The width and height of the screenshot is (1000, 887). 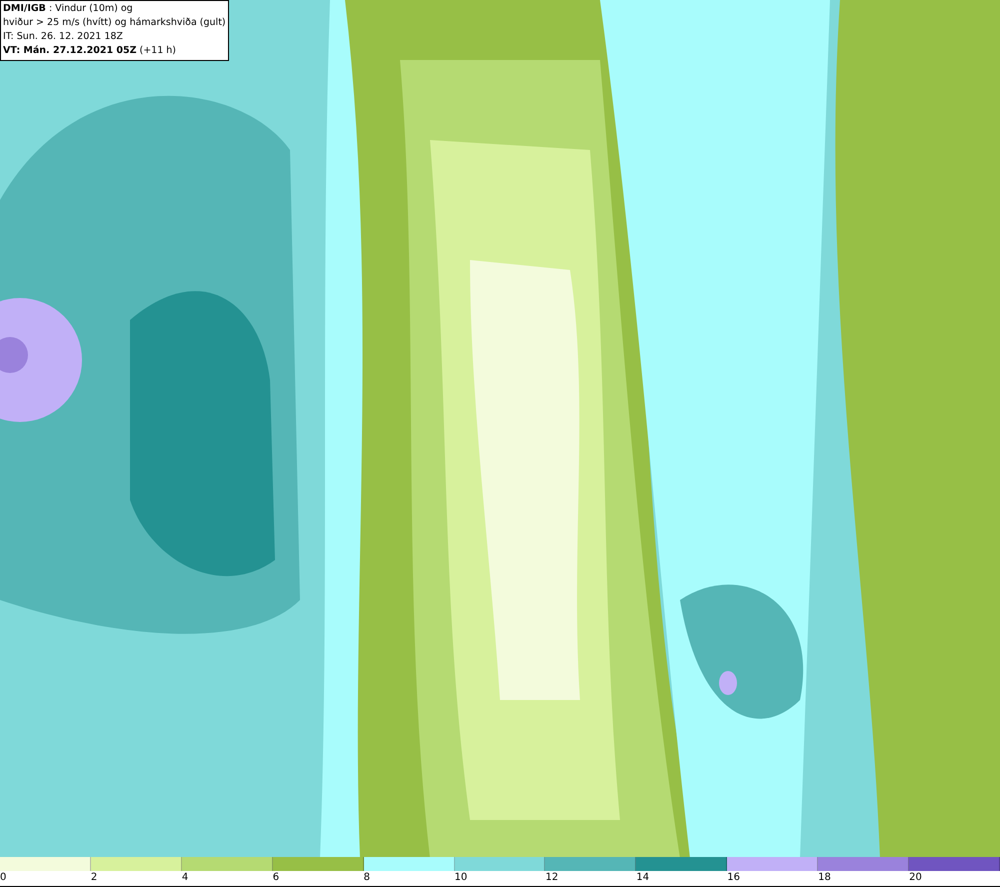 What do you see at coordinates (824, 878) in the screenshot?
I see `legend-label: 18` at bounding box center [824, 878].